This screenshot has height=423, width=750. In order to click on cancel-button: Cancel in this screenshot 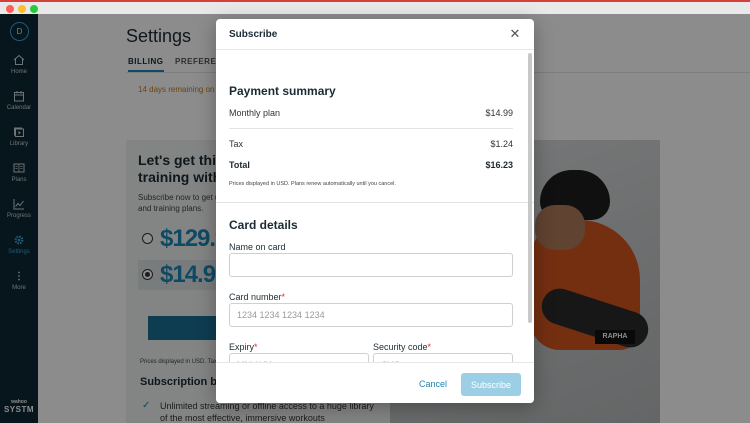, I will do `click(433, 384)`.